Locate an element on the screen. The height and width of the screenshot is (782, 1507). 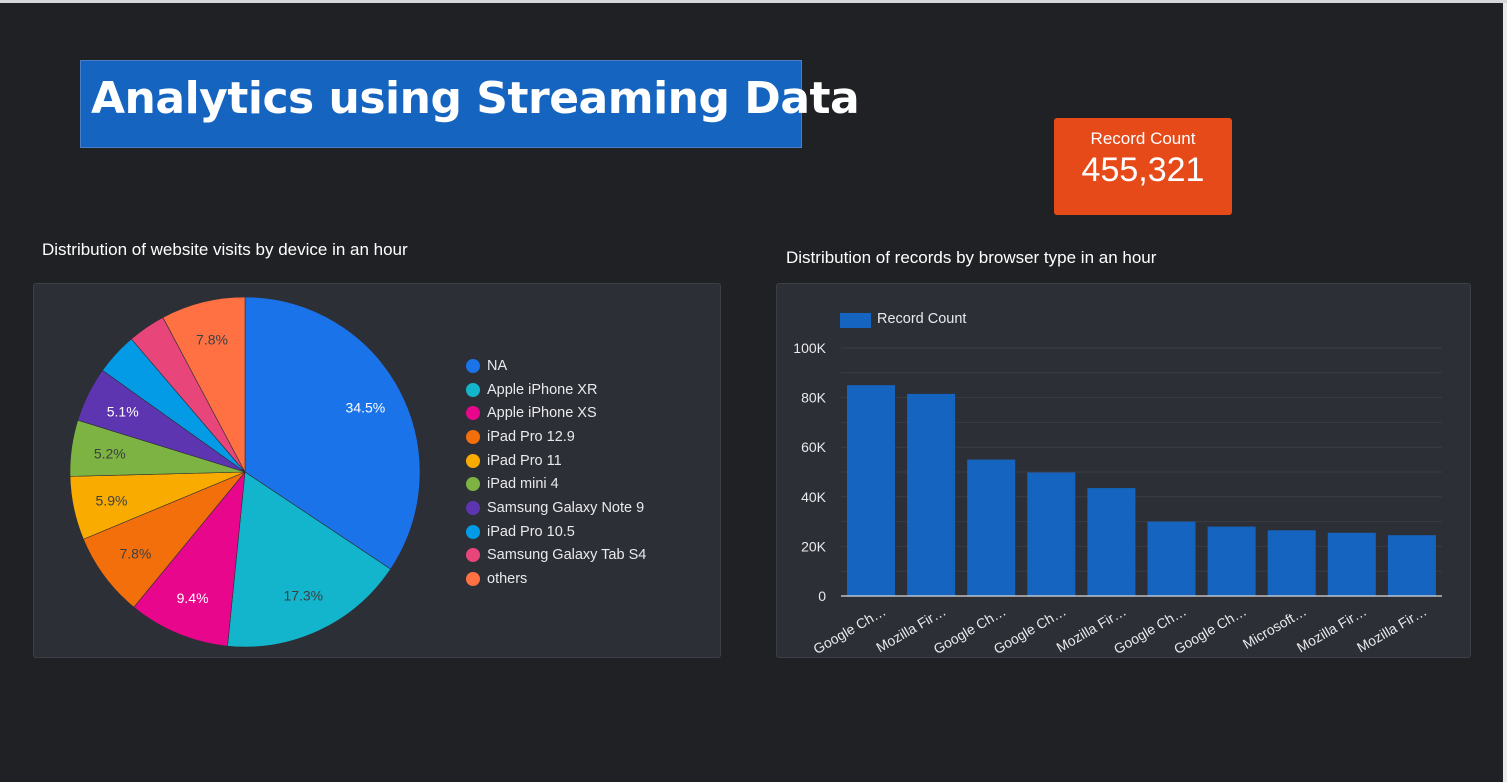
pie-legend-item: NA is located at coordinates (556, 366).